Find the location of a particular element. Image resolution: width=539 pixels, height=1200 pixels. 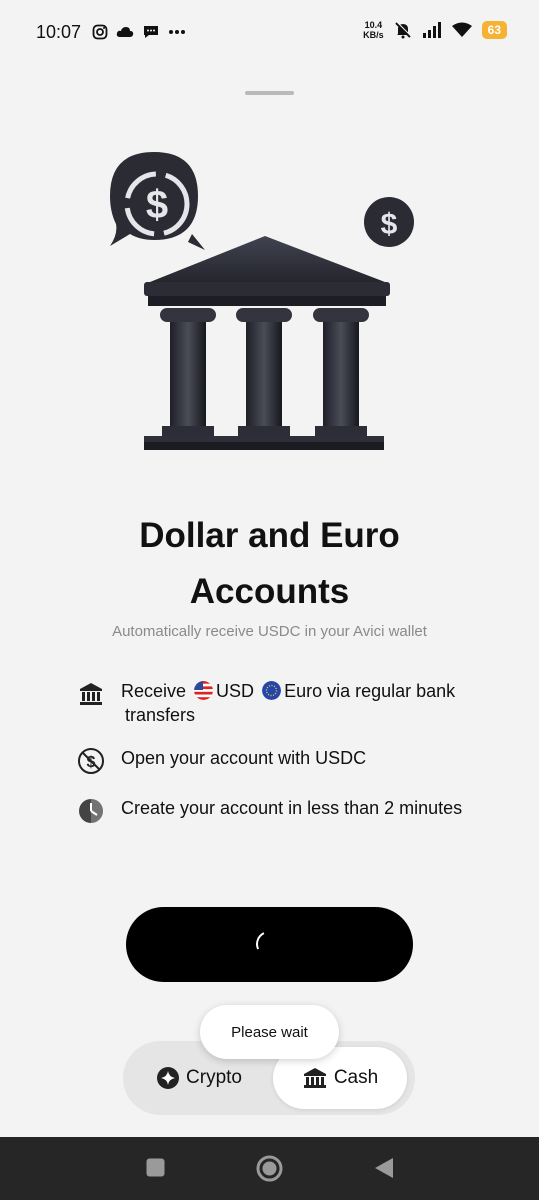

recents-square-icon is located at coordinates (155, 1167).